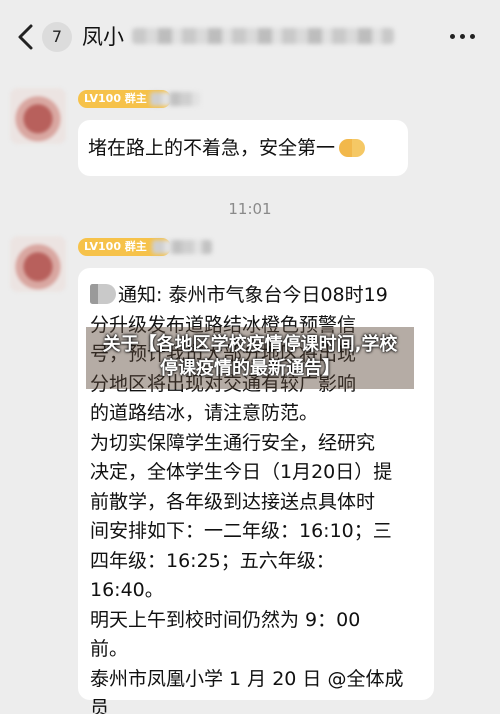 The image size is (500, 714). What do you see at coordinates (100, 705) in the screenshot?
I see `message-line: 员` at bounding box center [100, 705].